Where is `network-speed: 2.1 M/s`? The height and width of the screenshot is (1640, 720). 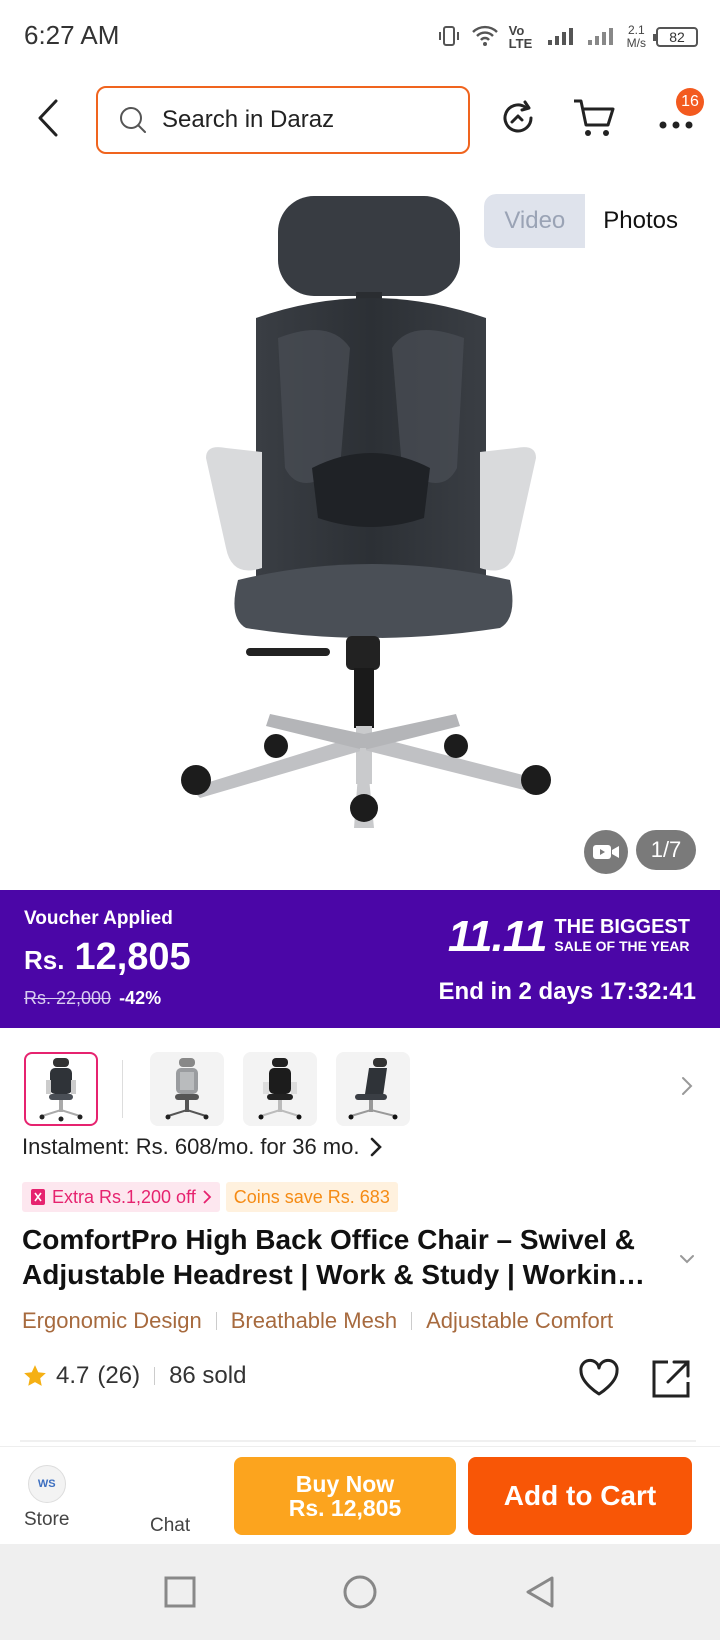 network-speed: 2.1 M/s is located at coordinates (636, 37).